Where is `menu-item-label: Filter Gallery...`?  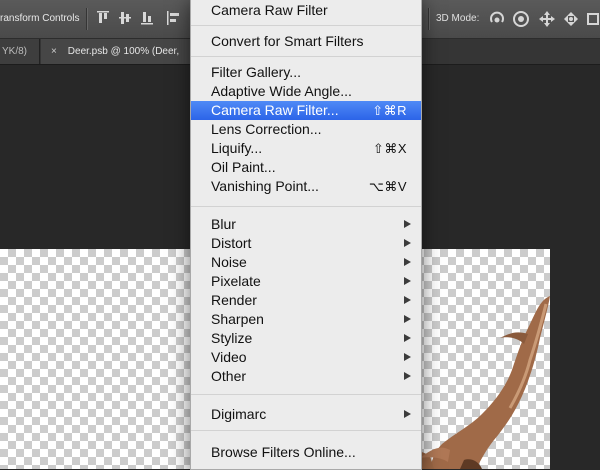
menu-item-label: Filter Gallery... is located at coordinates (256, 72).